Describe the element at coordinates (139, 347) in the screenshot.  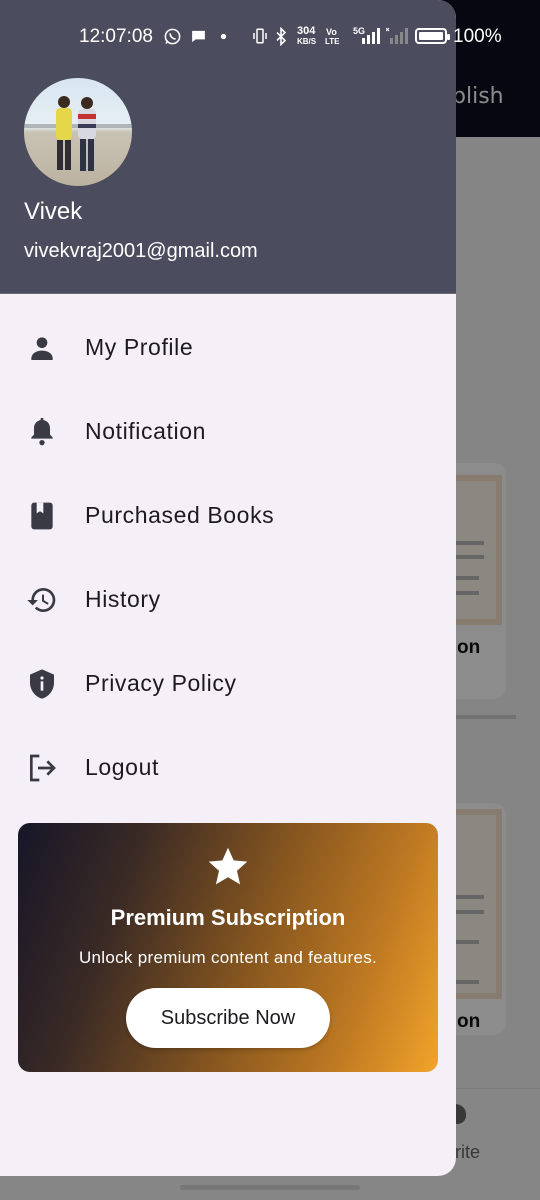
I see `menu-item-label: My Profile` at that location.